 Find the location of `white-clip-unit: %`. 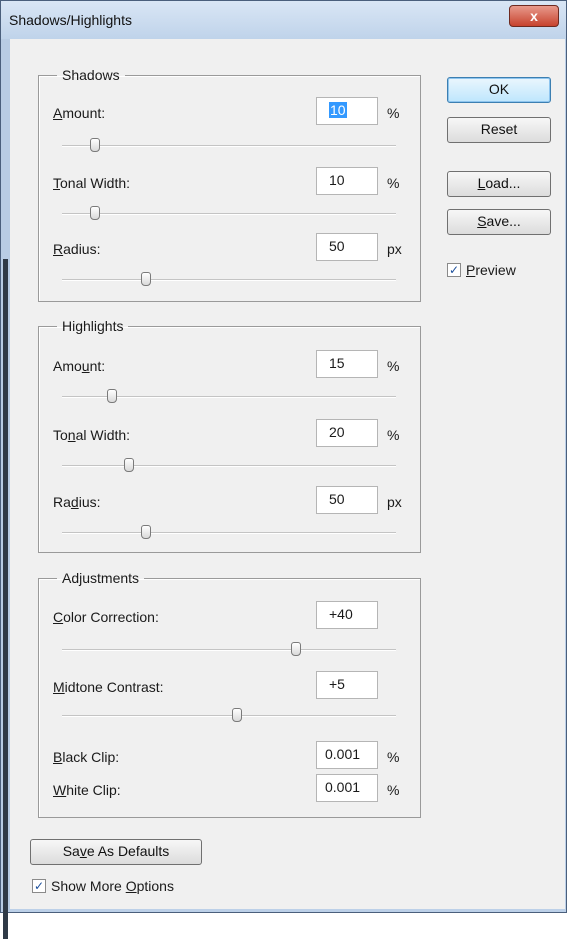

white-clip-unit: % is located at coordinates (393, 790).